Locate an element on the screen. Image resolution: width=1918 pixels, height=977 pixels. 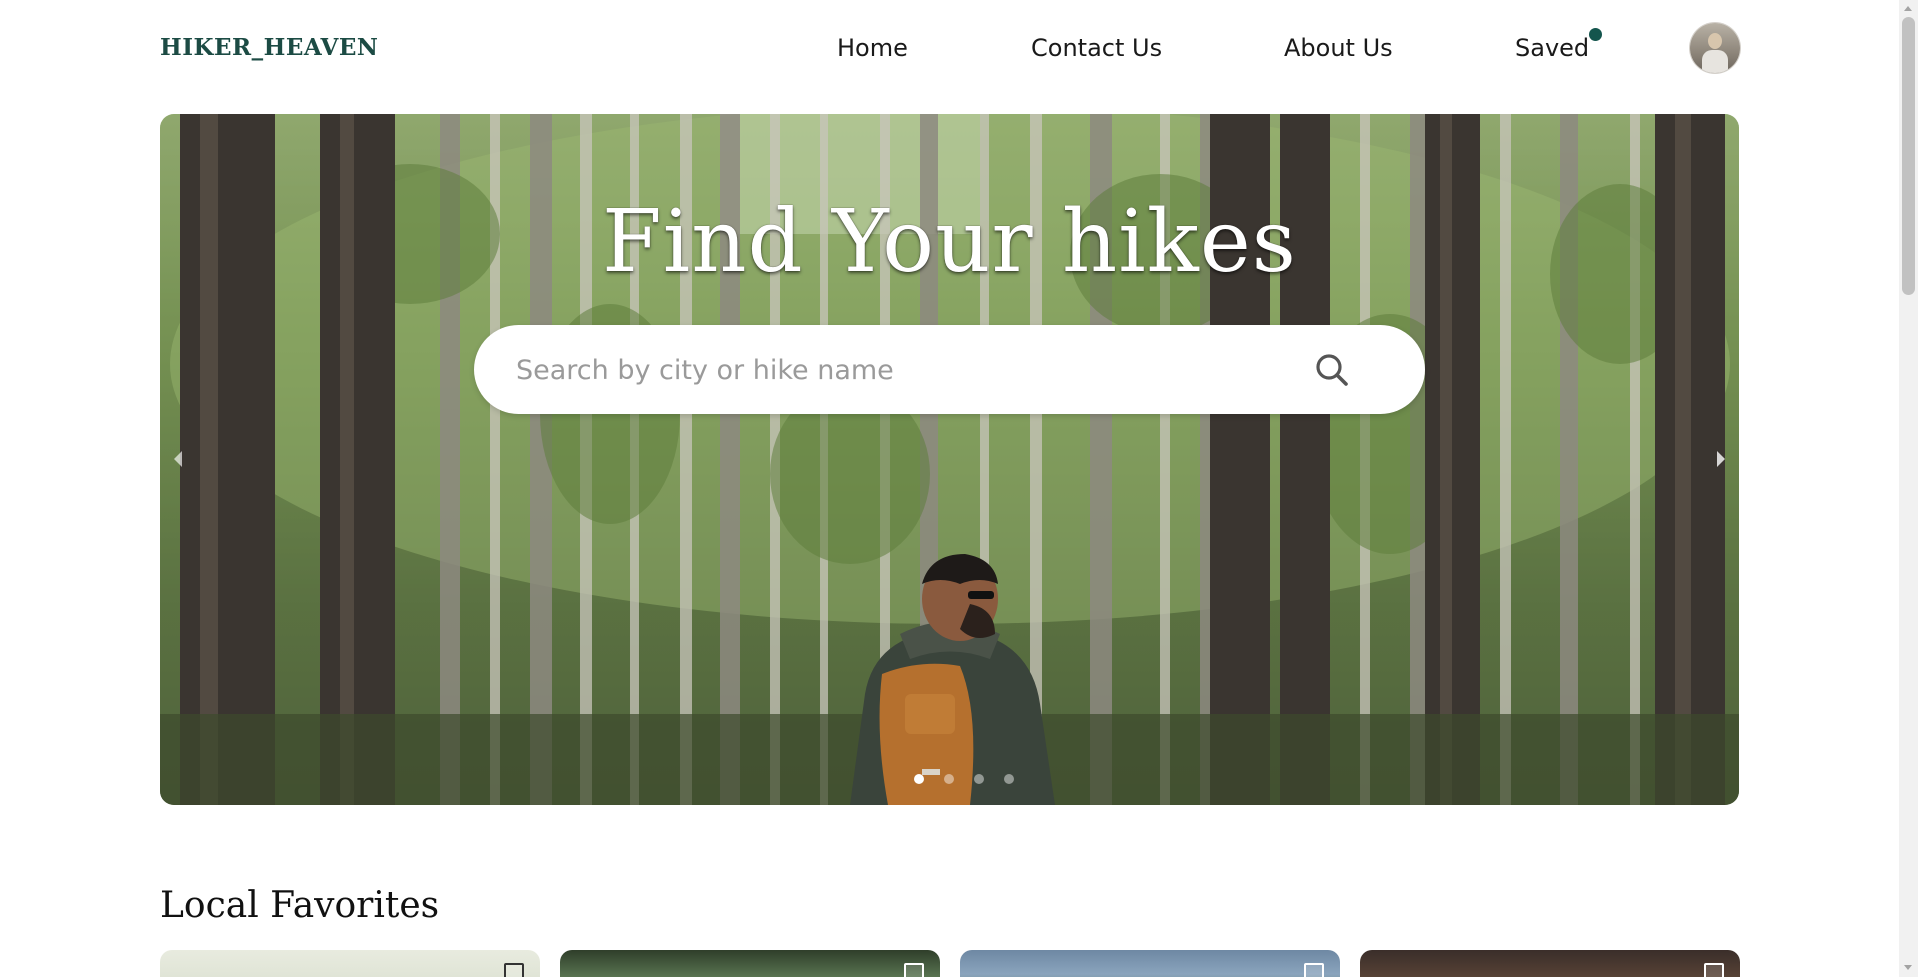
saved-notification-badge is located at coordinates (1595, 34).